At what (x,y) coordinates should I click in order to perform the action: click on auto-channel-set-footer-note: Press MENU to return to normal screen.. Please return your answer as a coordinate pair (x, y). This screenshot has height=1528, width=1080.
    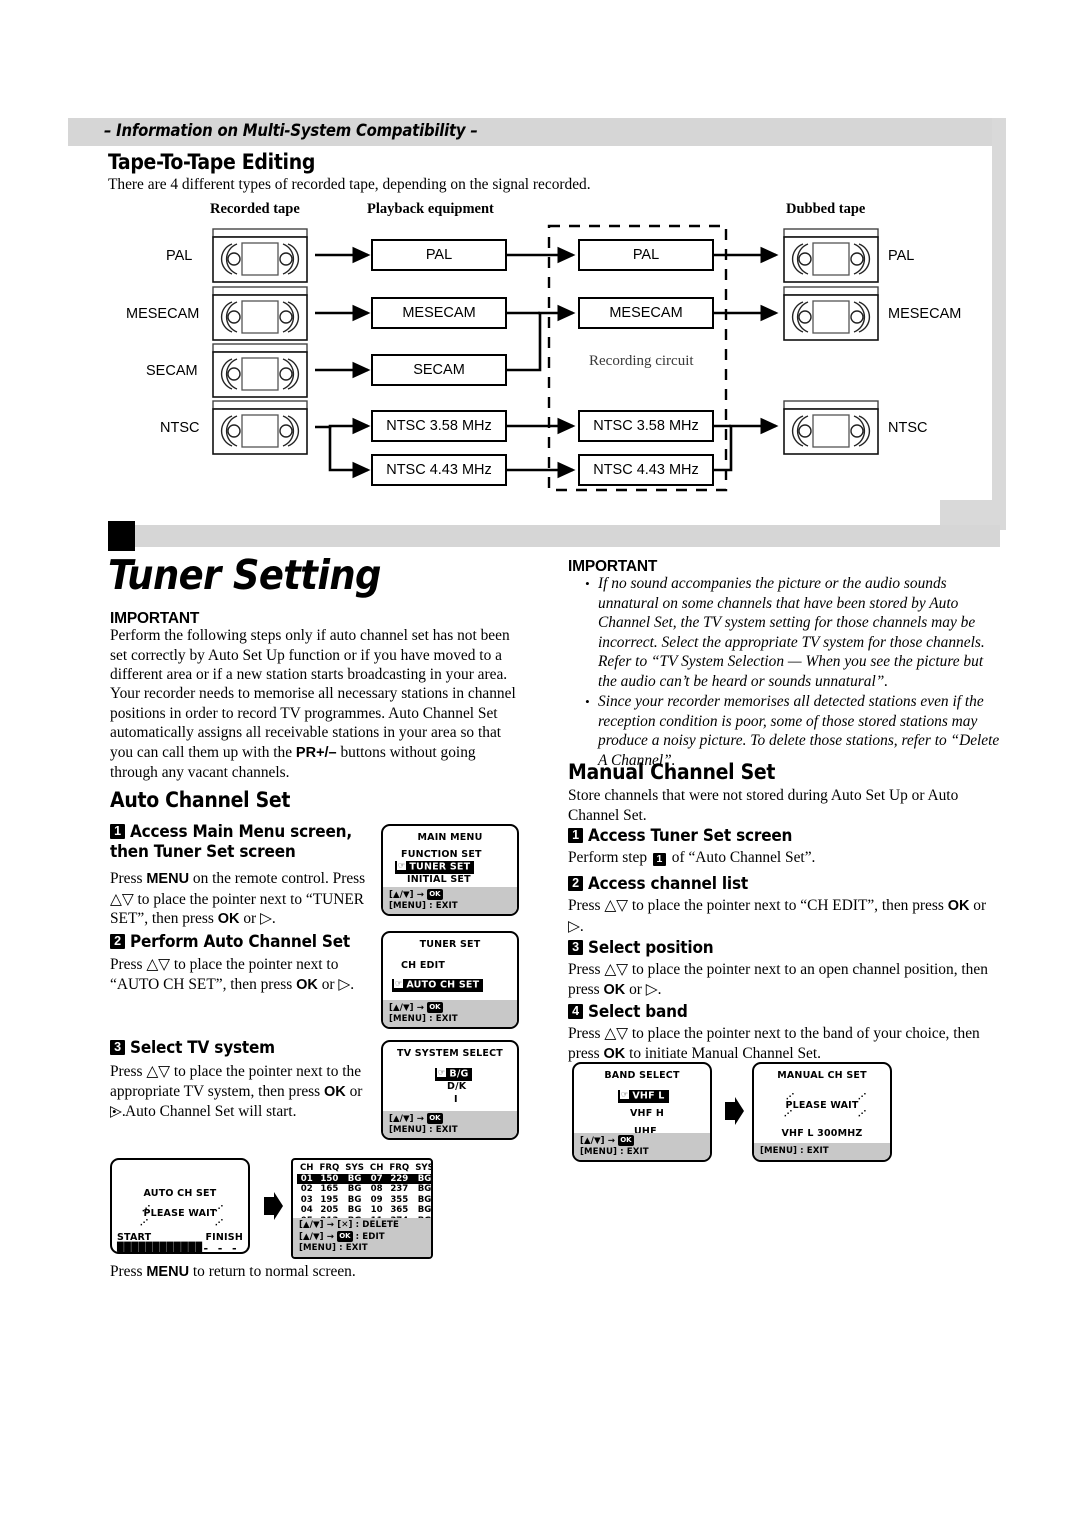
    Looking at the image, I should click on (233, 1271).